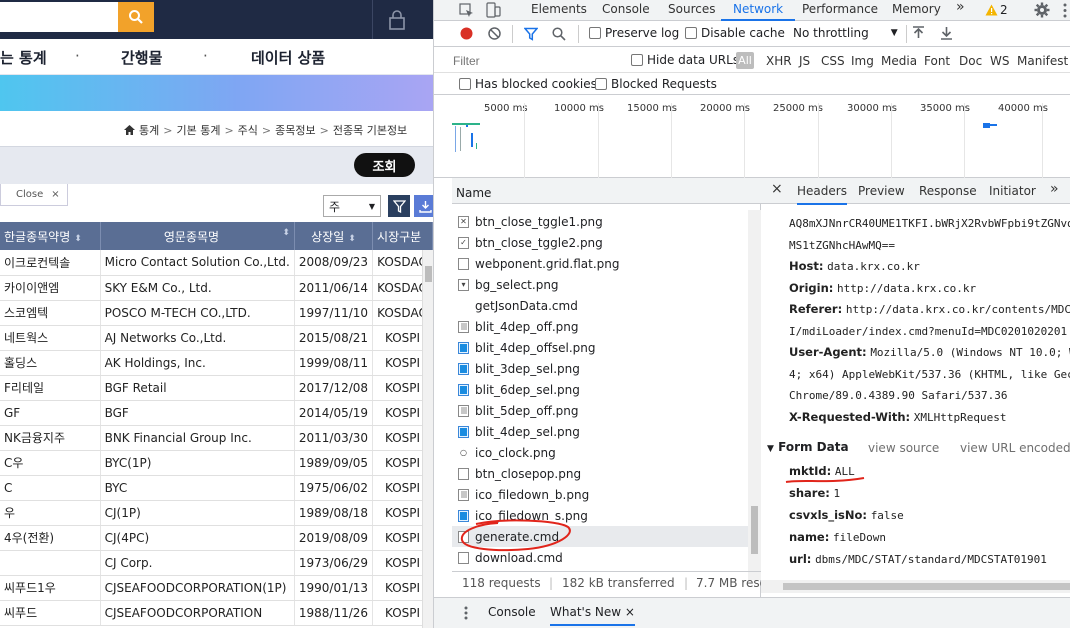 The height and width of the screenshot is (628, 1070). I want to click on more-options-icon, so click(1065, 10).